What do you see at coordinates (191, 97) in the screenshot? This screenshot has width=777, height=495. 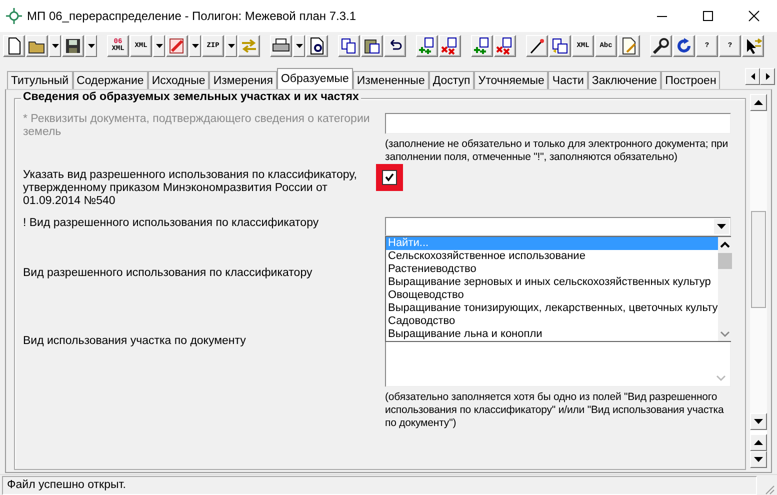 I see `section-title: Сведения об образуемых земельных участках и их частях` at bounding box center [191, 97].